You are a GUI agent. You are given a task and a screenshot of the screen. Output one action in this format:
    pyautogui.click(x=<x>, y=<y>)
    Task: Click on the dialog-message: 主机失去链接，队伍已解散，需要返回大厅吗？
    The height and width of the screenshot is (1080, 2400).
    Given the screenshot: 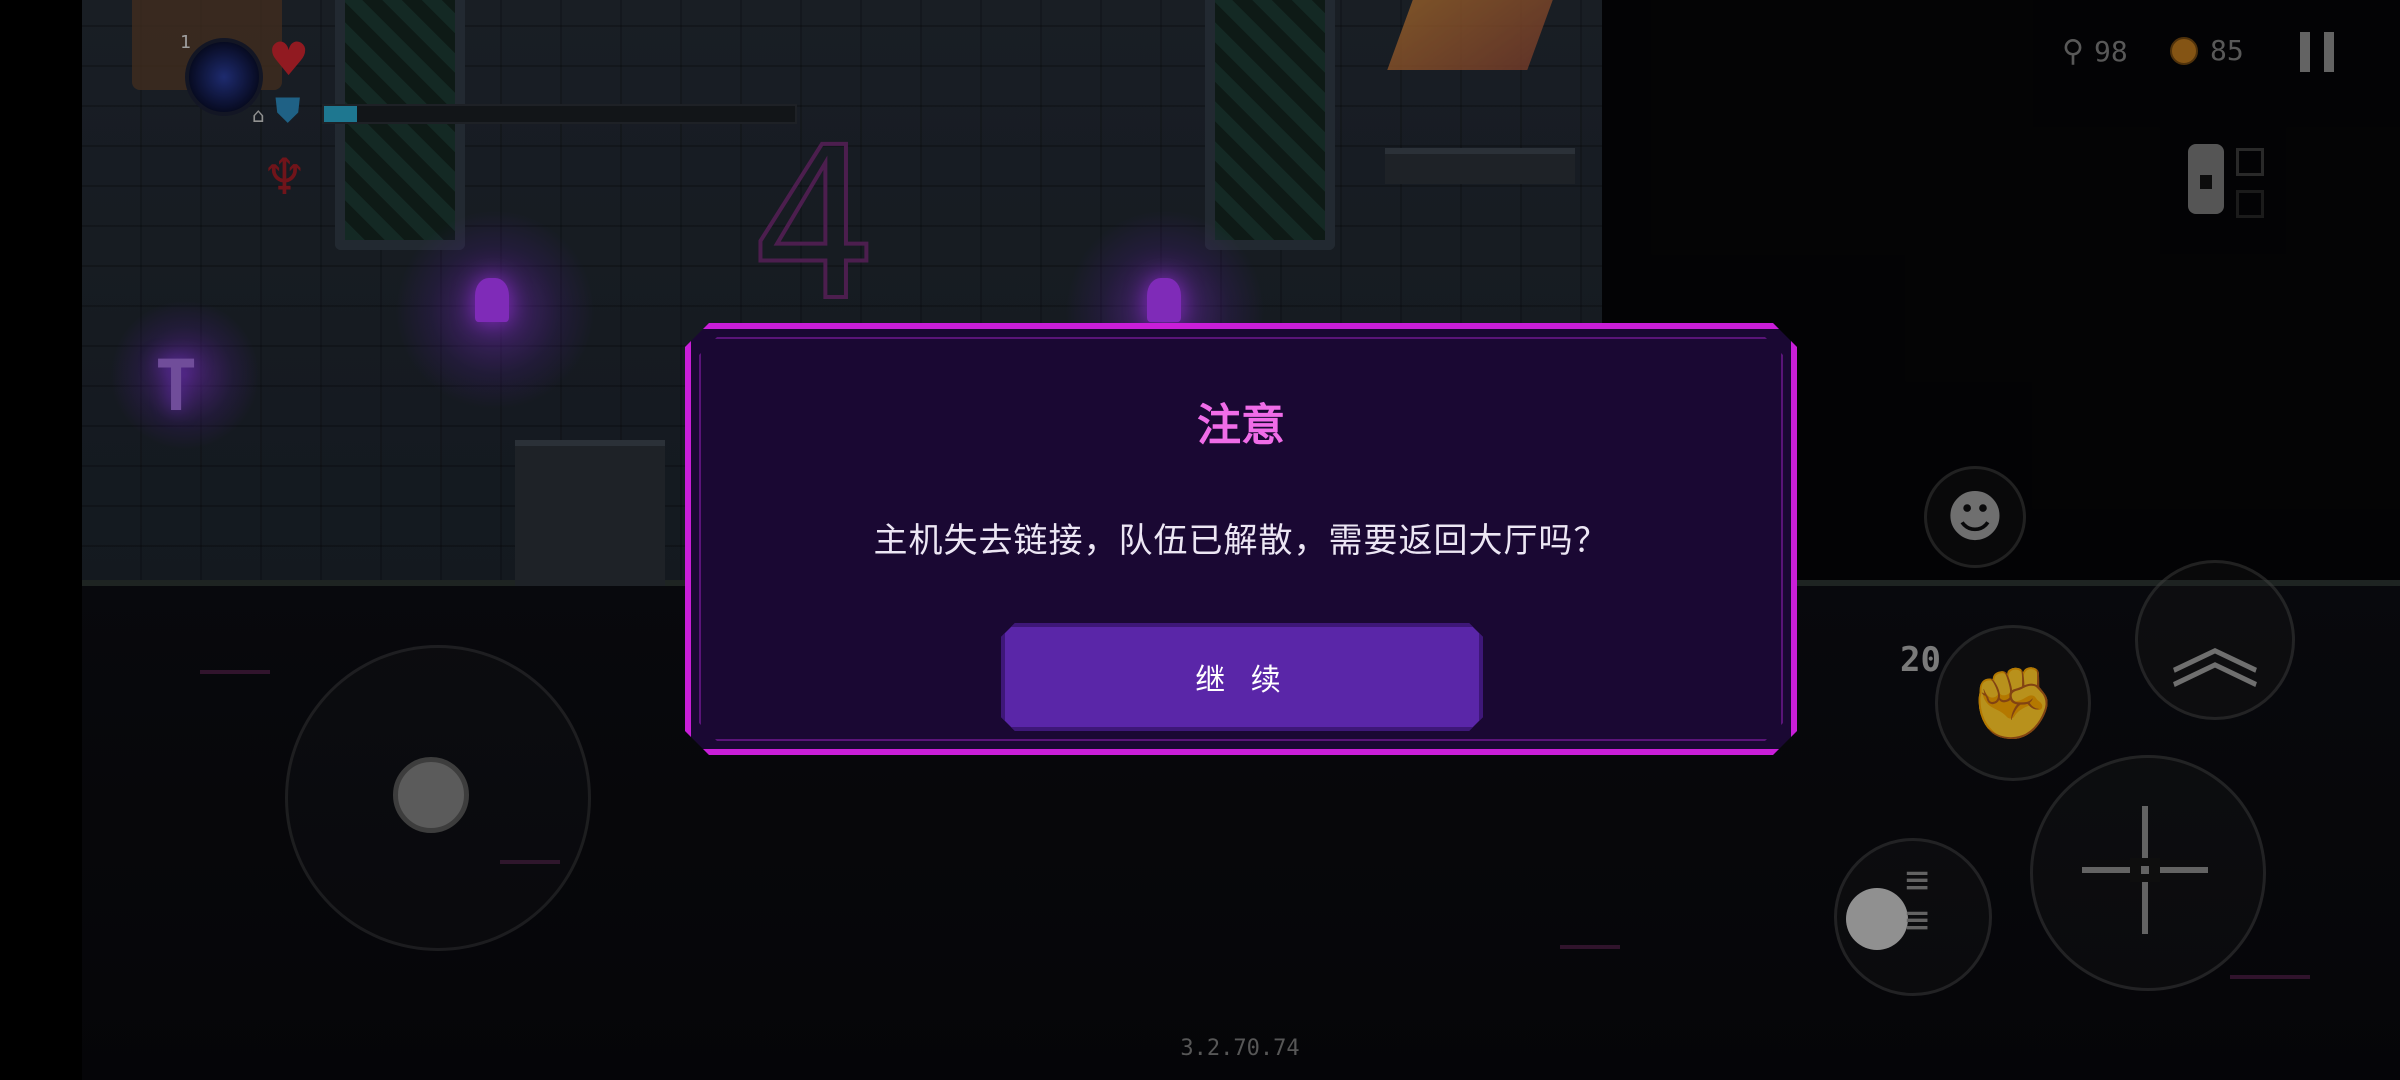 What is the action you would take?
    pyautogui.click(x=1241, y=541)
    